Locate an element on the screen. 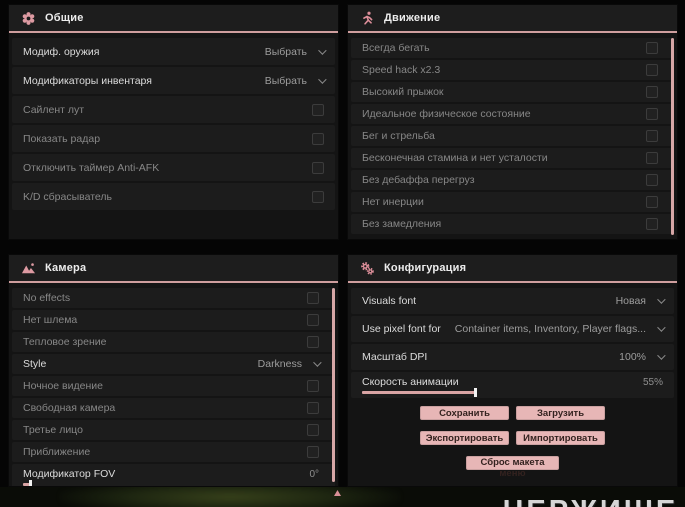  setting-row: Масштаб DPI 100% is located at coordinates (512, 357).